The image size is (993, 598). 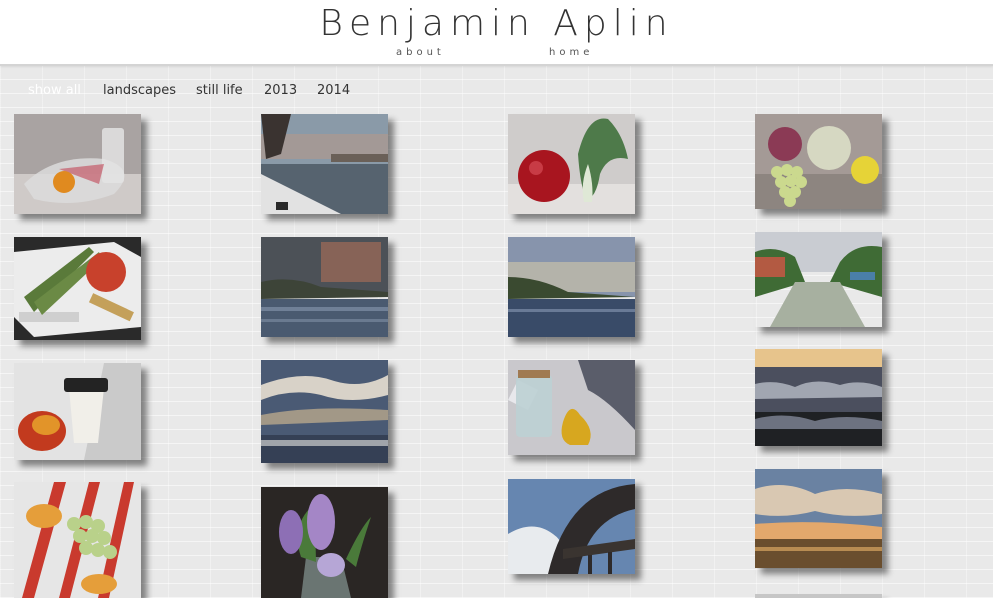 What do you see at coordinates (571, 526) in the screenshot?
I see `gallery-thumb-bridge-arch` at bounding box center [571, 526].